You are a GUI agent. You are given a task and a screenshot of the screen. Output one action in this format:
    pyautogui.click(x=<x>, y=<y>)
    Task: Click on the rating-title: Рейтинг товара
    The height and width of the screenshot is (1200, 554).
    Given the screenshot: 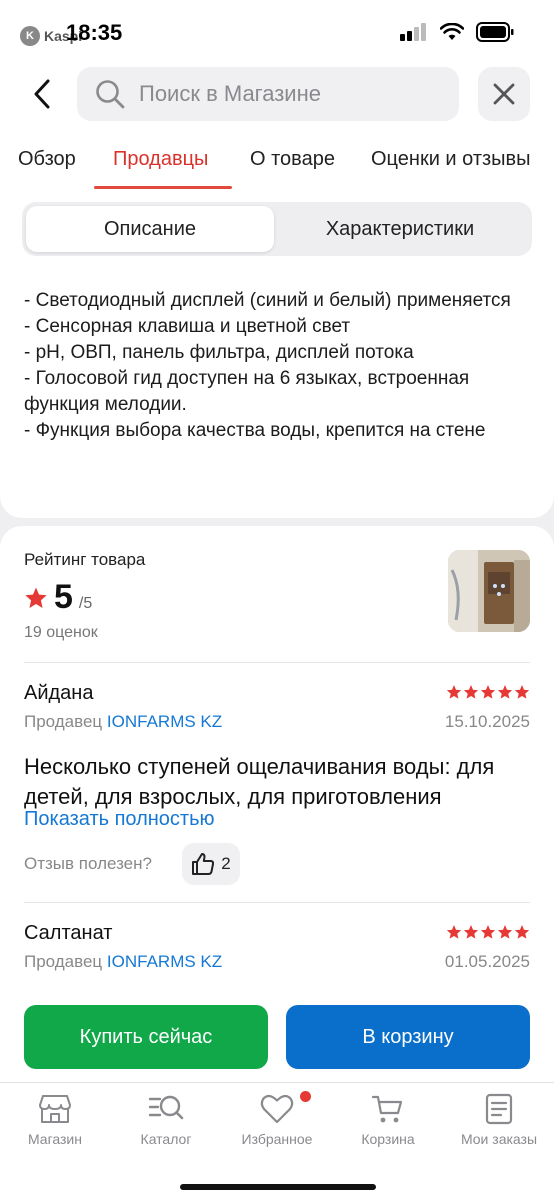 What is the action you would take?
    pyautogui.click(x=85, y=559)
    